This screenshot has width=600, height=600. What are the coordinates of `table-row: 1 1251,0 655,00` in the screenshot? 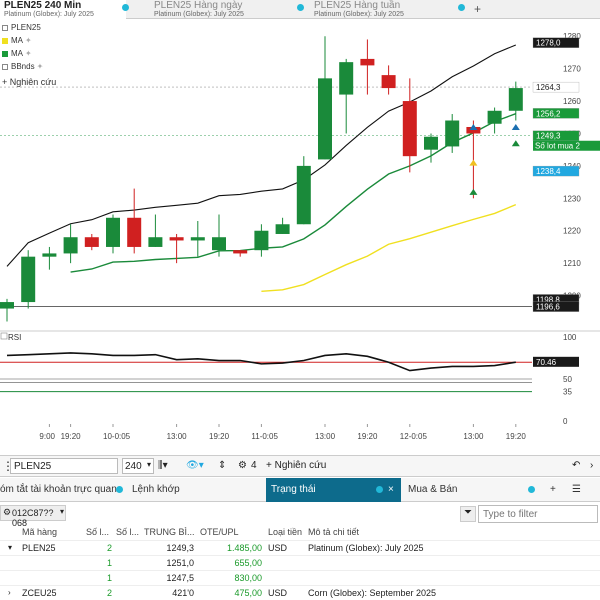 It's located at (300, 562).